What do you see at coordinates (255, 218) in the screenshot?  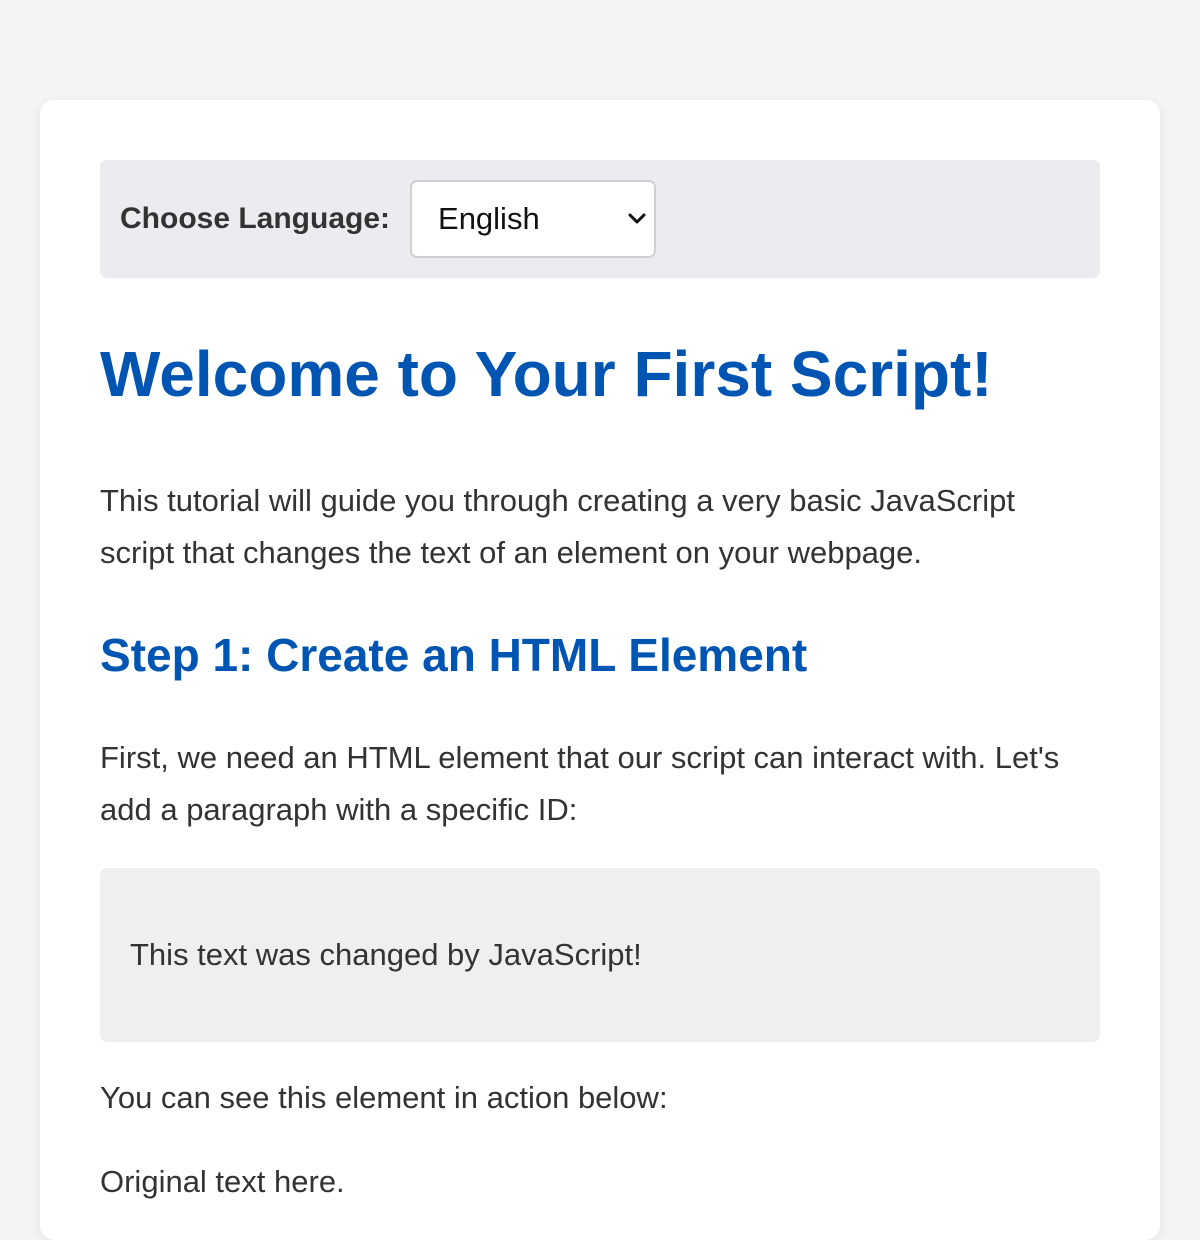 I see `language-label: Choose Language:` at bounding box center [255, 218].